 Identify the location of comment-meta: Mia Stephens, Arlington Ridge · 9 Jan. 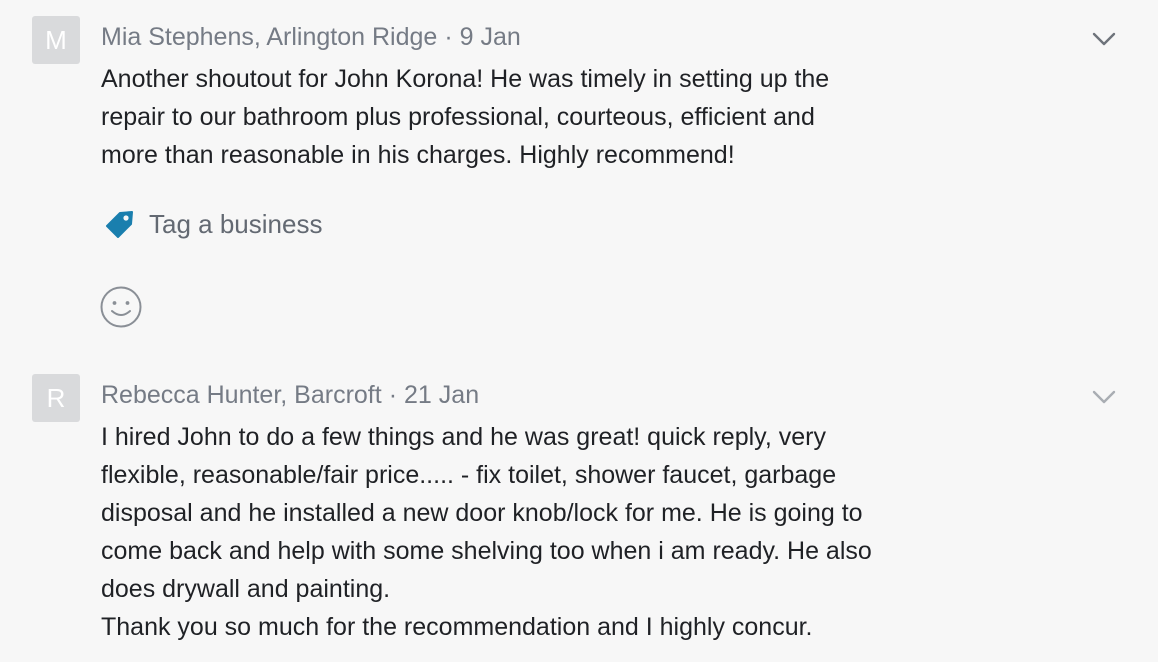
(311, 37).